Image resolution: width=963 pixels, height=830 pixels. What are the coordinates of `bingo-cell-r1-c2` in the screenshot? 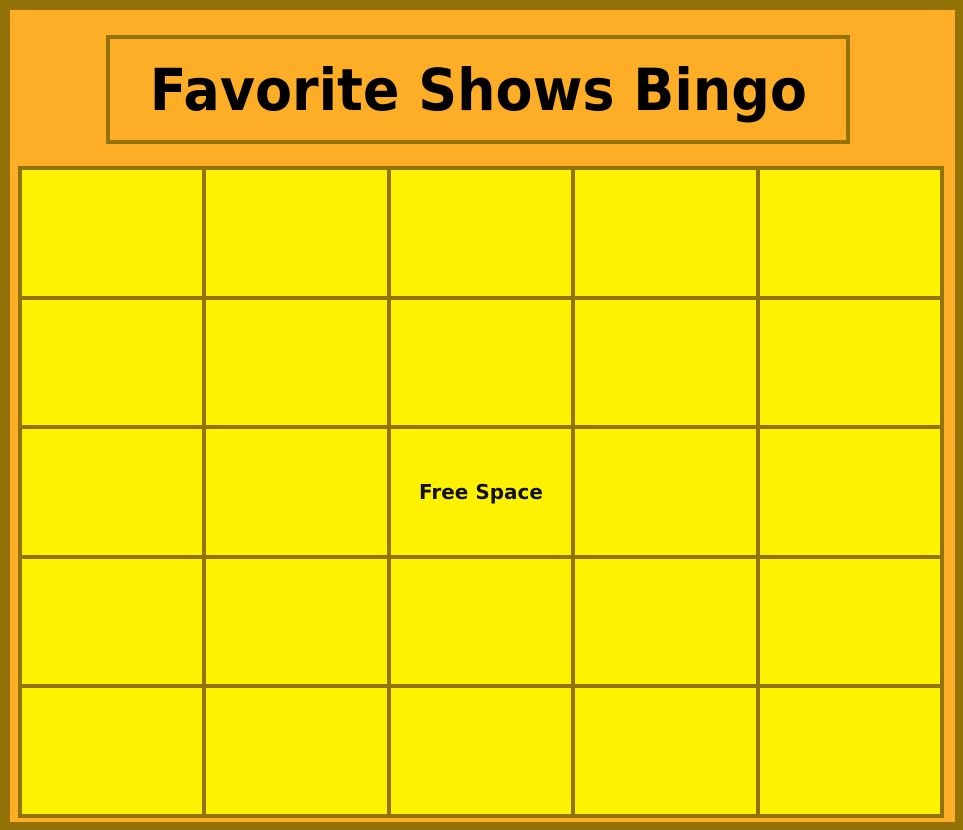 It's located at (296, 233).